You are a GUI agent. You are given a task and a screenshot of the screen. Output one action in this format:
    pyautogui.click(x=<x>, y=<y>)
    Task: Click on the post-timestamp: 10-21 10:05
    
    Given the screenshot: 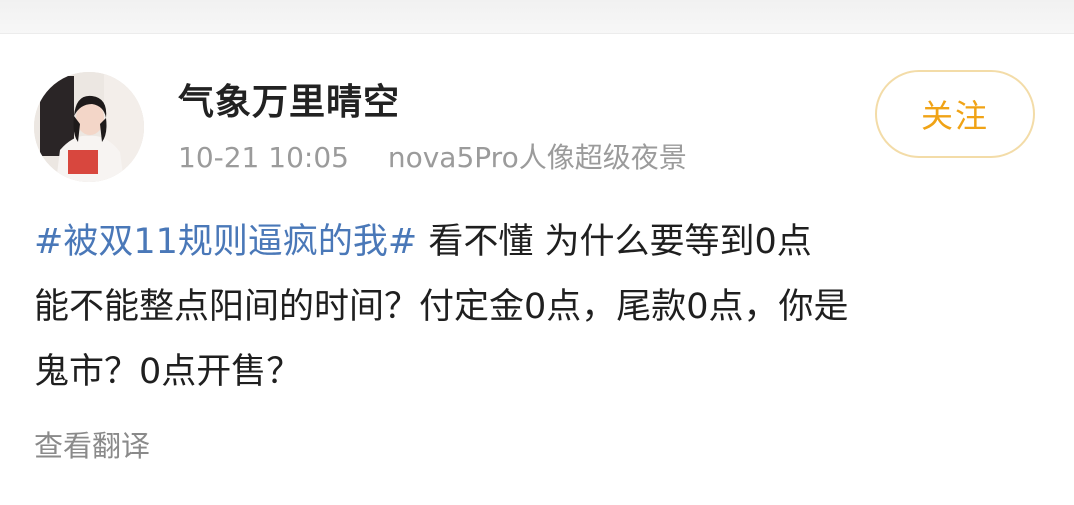 What is the action you would take?
    pyautogui.click(x=263, y=157)
    